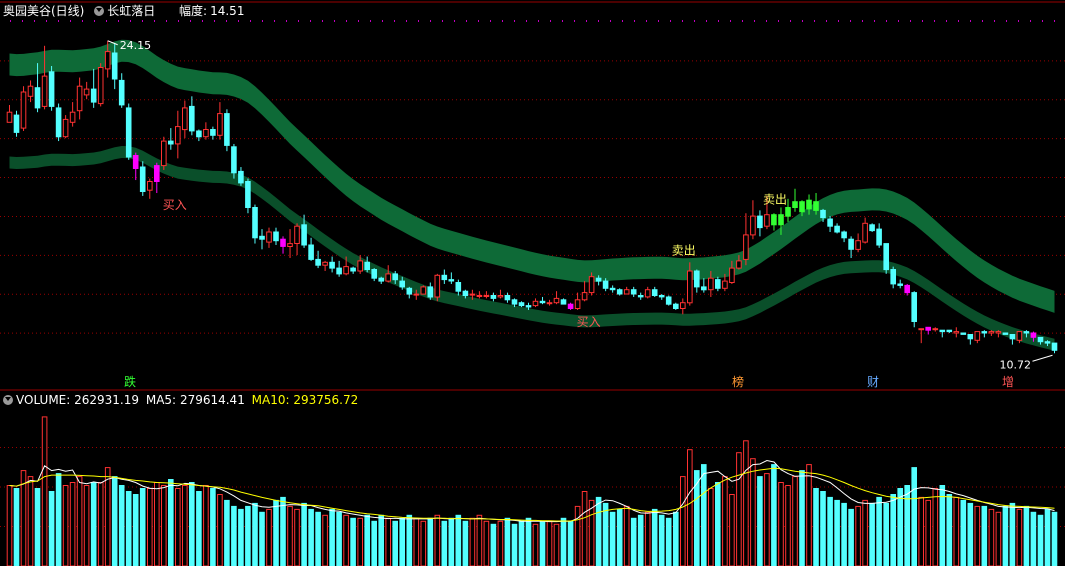 The width and height of the screenshot is (1065, 566). Describe the element at coordinates (873, 382) in the screenshot. I see `event-marker-finance: 财` at that location.